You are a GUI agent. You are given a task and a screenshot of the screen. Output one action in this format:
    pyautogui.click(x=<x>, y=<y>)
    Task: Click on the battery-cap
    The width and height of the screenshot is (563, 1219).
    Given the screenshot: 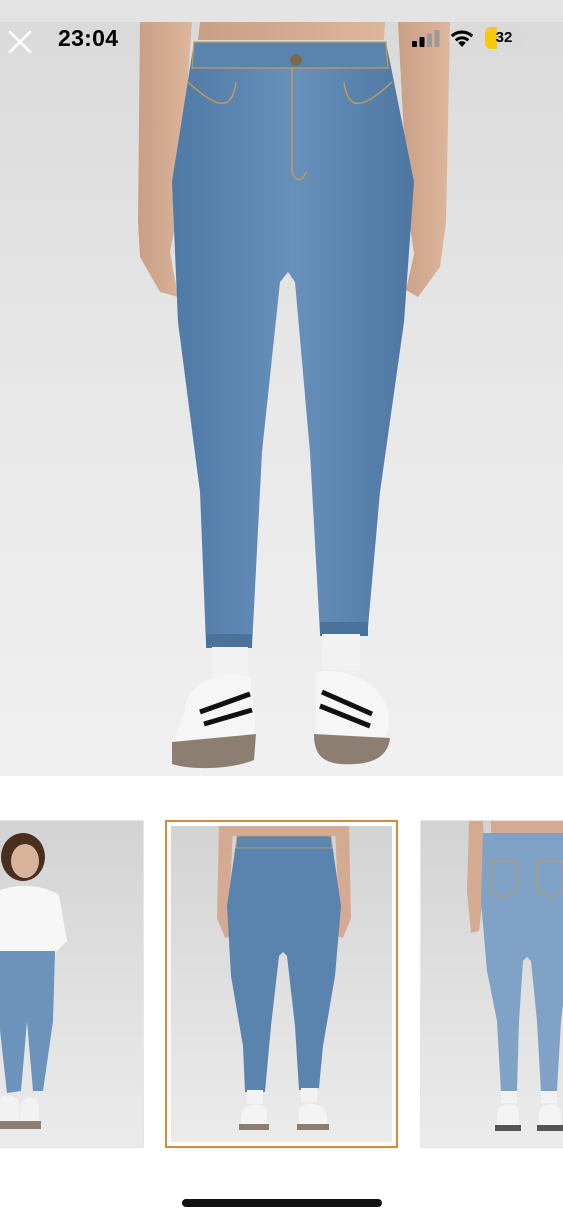 What is the action you would take?
    pyautogui.click(x=525, y=38)
    